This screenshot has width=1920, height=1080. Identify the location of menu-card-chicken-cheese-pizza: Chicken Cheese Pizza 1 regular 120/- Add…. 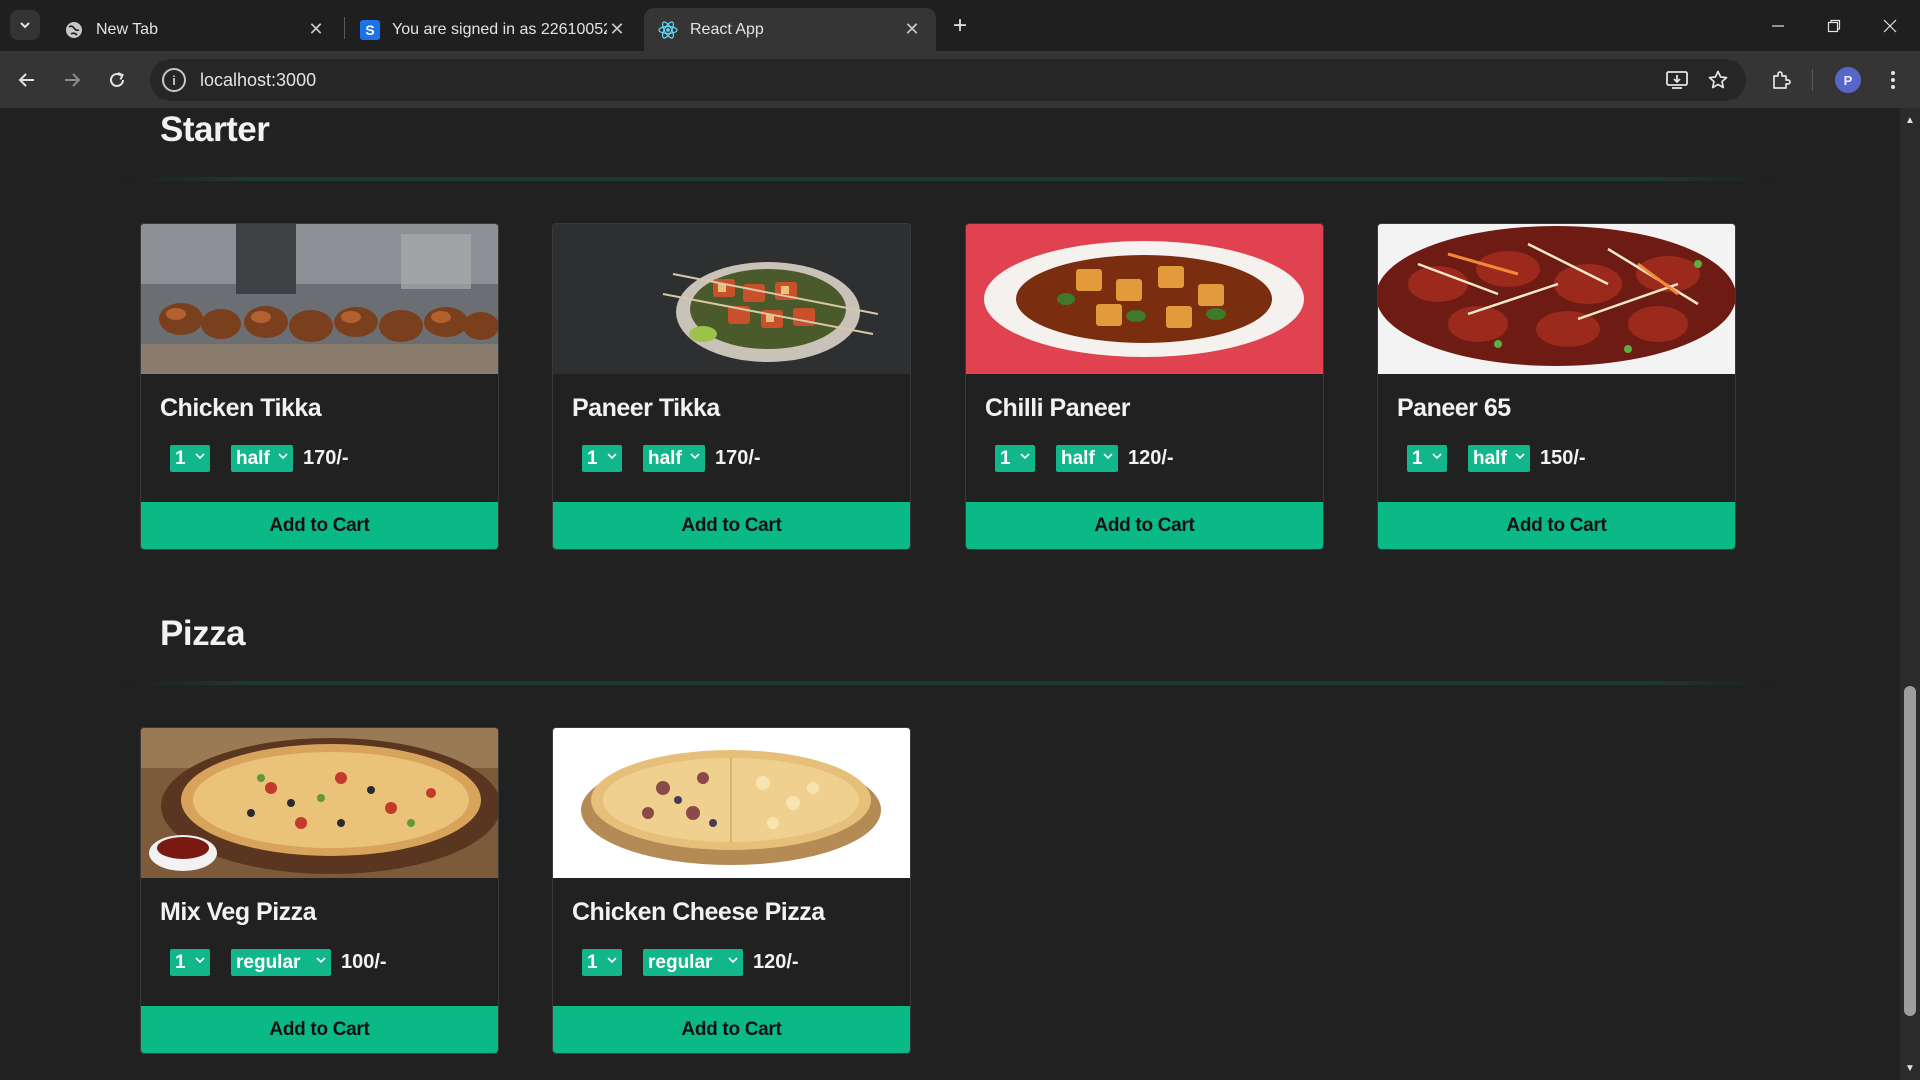
(731, 890).